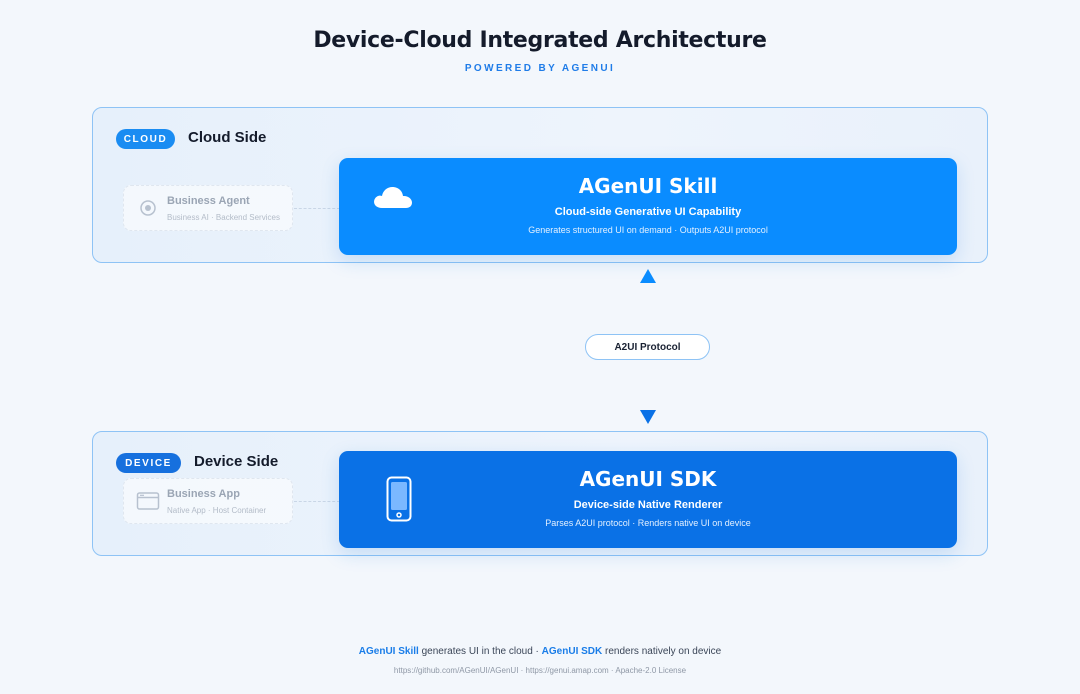  I want to click on device-side-title: Device Side, so click(236, 461).